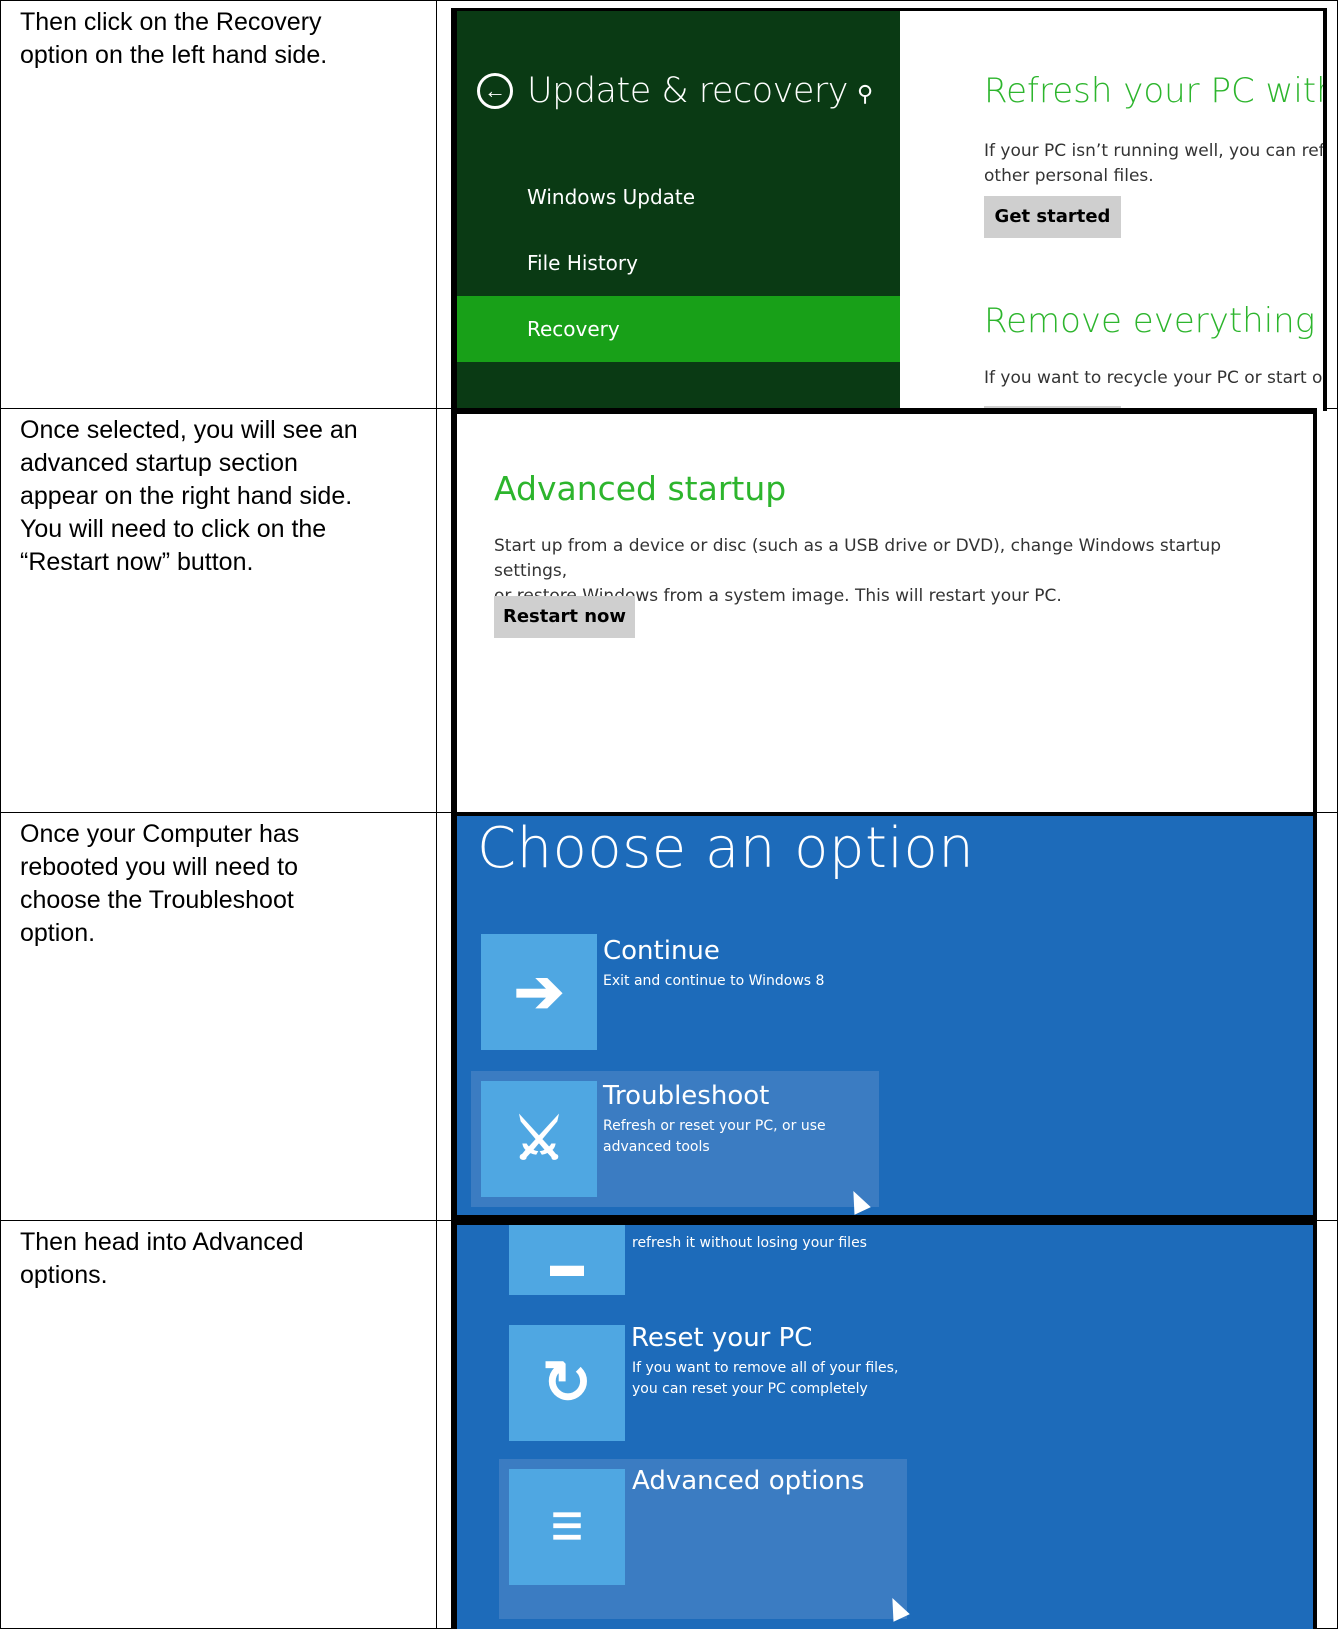 This screenshot has width=1338, height=1629. Describe the element at coordinates (1153, 91) in the screenshot. I see `refresh-heading: Refresh your PC withou` at that location.